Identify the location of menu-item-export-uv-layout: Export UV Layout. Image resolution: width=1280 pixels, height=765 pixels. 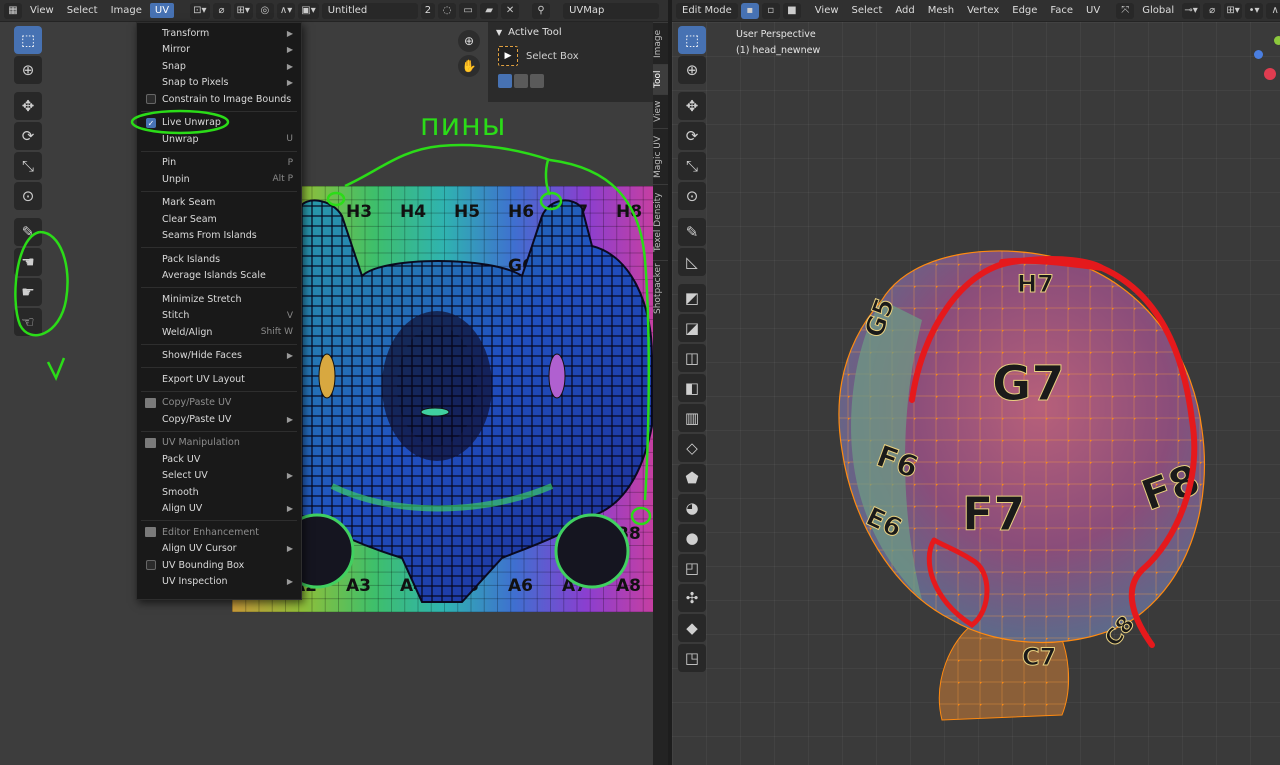
(219, 379).